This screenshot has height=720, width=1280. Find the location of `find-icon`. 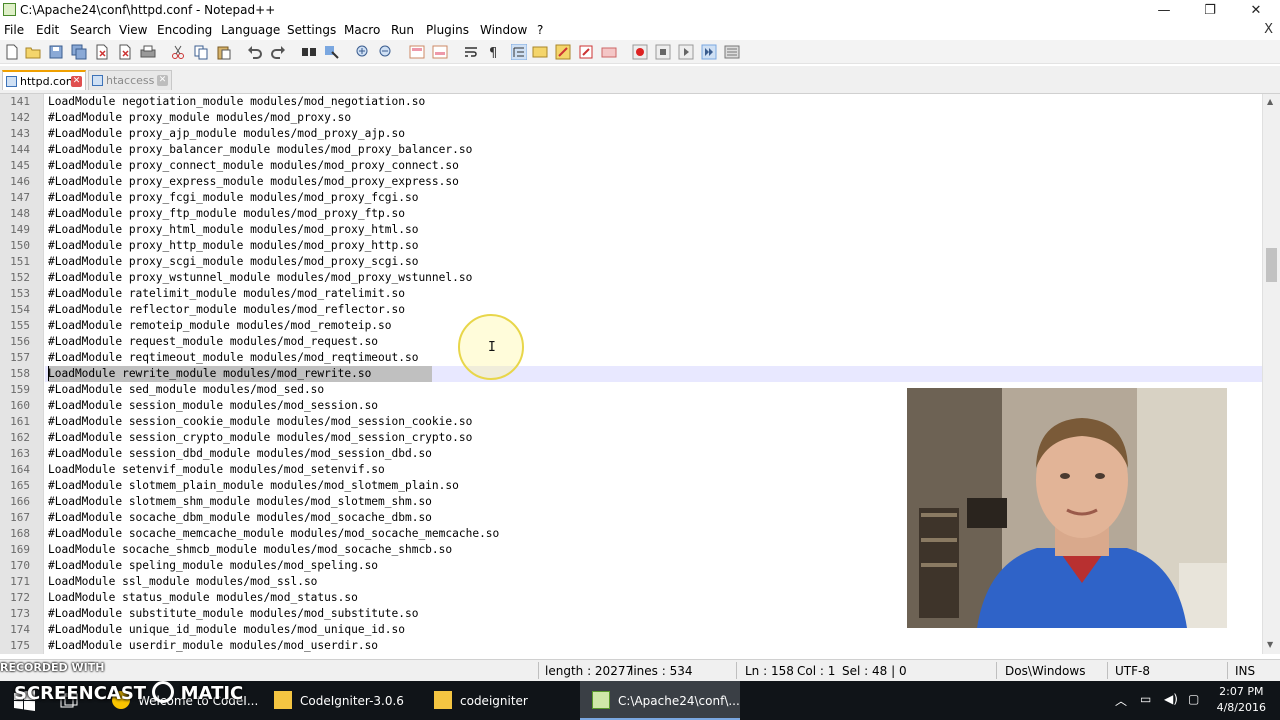

find-icon is located at coordinates (309, 52).